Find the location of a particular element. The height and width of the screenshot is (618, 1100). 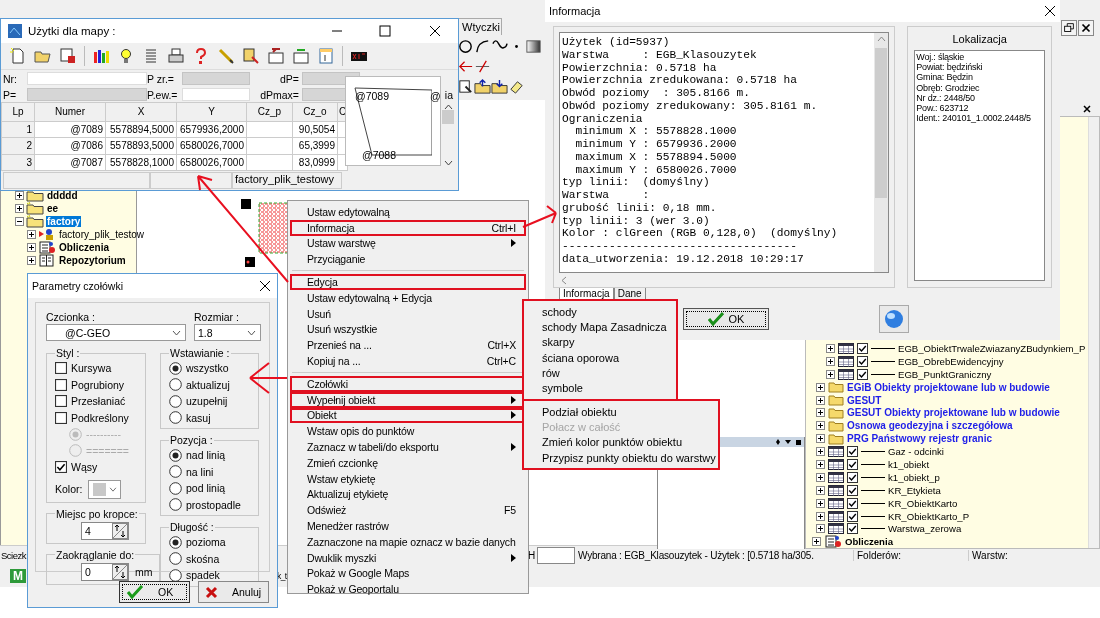

layer-name: EGB_ObiektTrwaleZwiazanyZBudynkiem_P is located at coordinates (992, 348).